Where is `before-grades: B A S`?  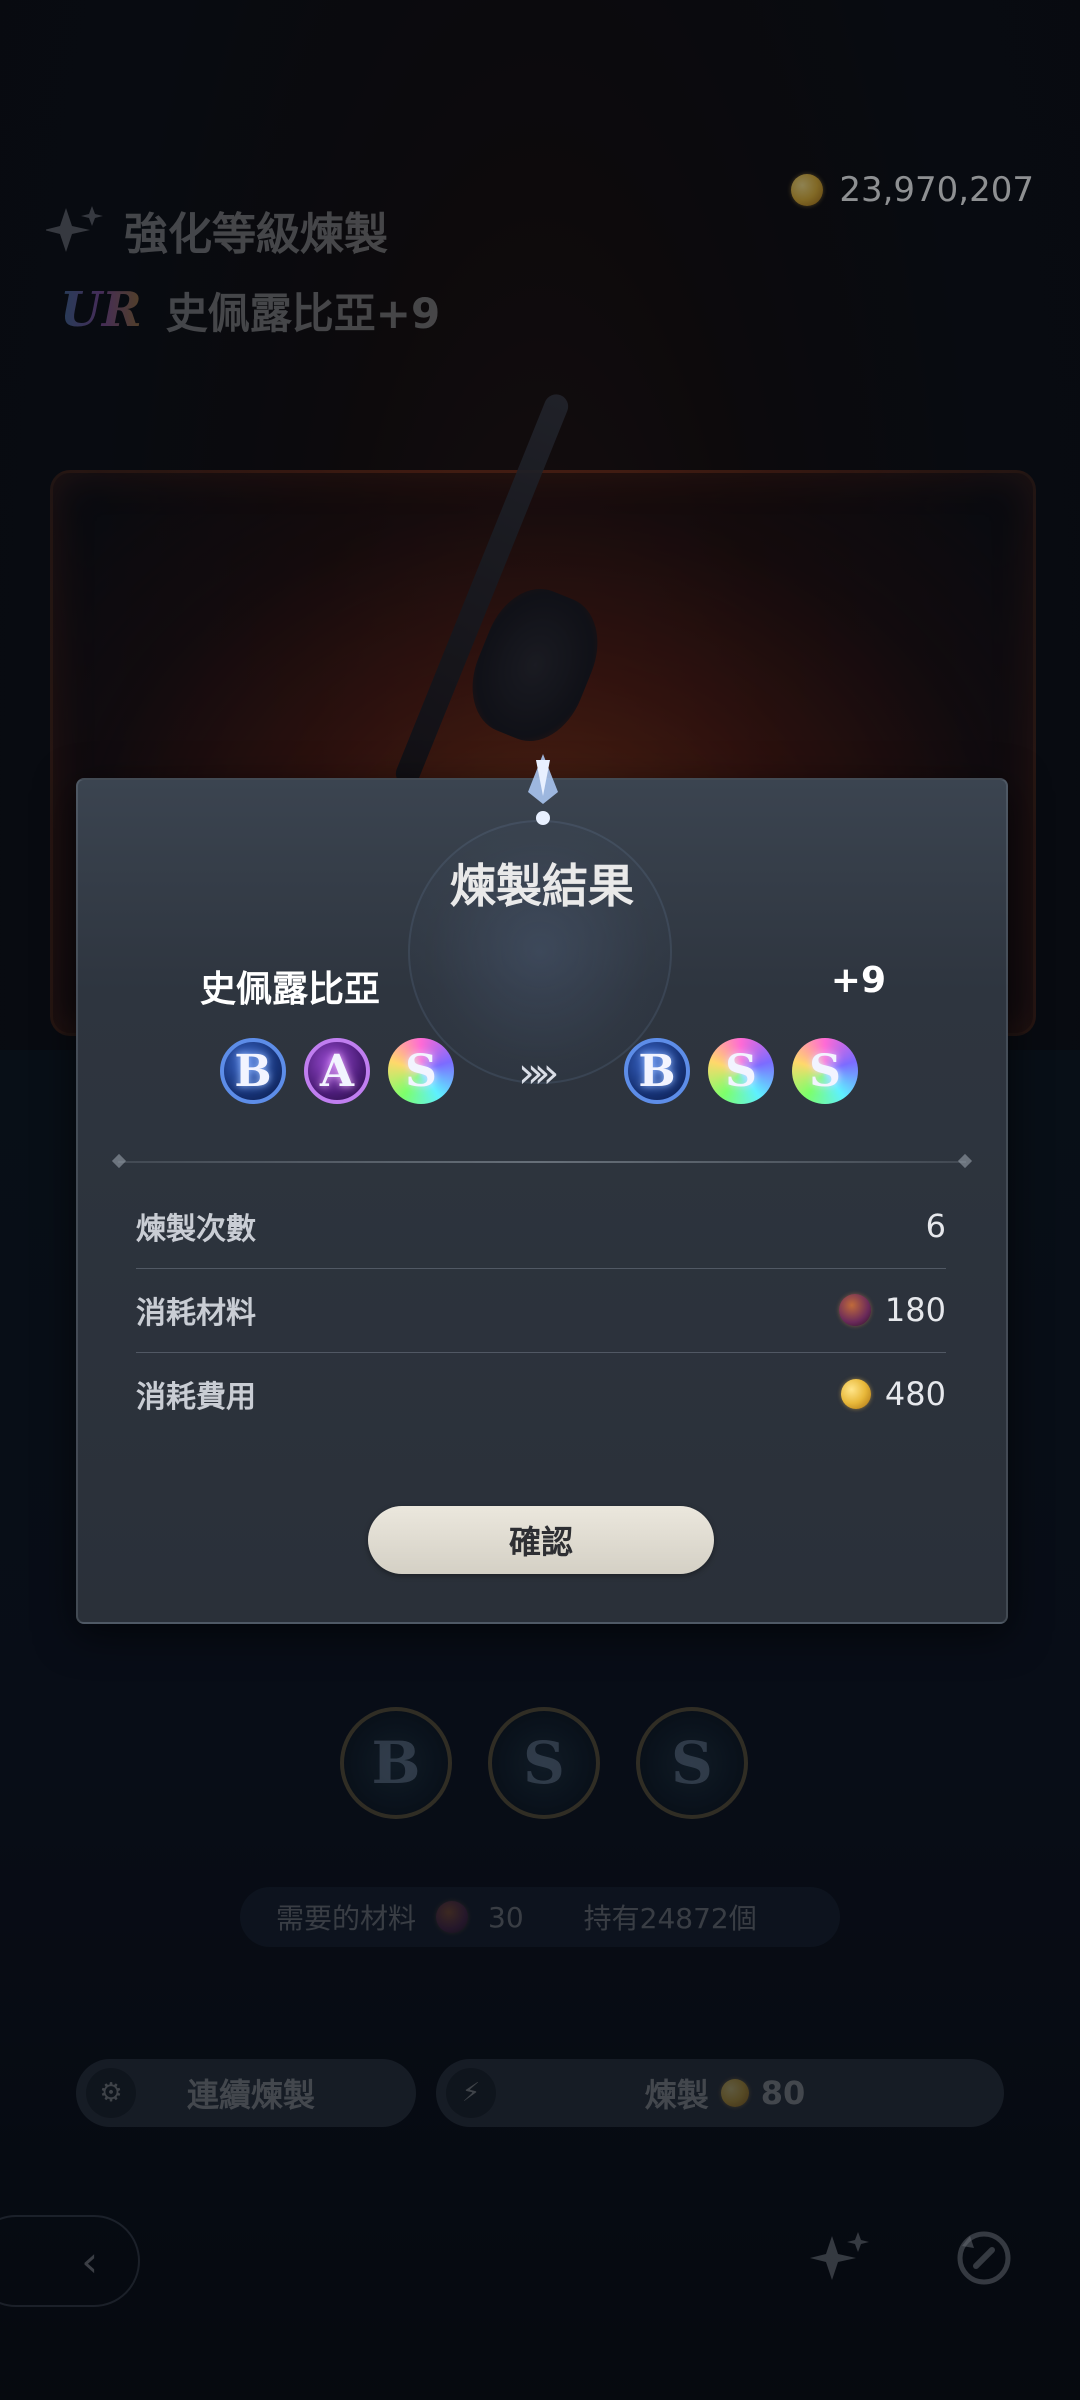 before-grades: B A S is located at coordinates (337, 1071).